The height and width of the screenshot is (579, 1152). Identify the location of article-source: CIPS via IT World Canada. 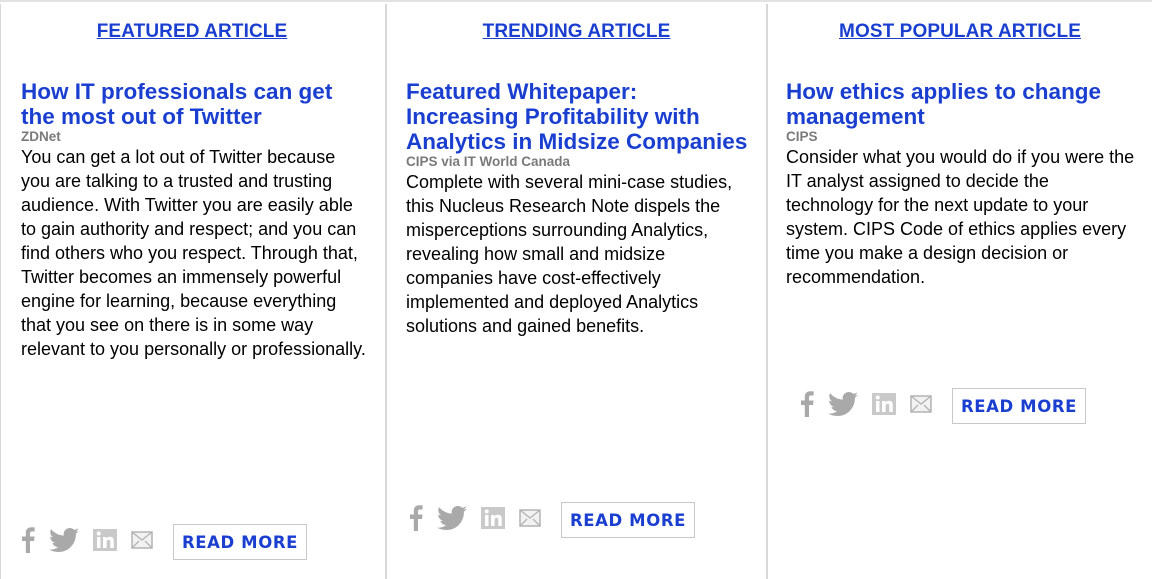
(488, 161).